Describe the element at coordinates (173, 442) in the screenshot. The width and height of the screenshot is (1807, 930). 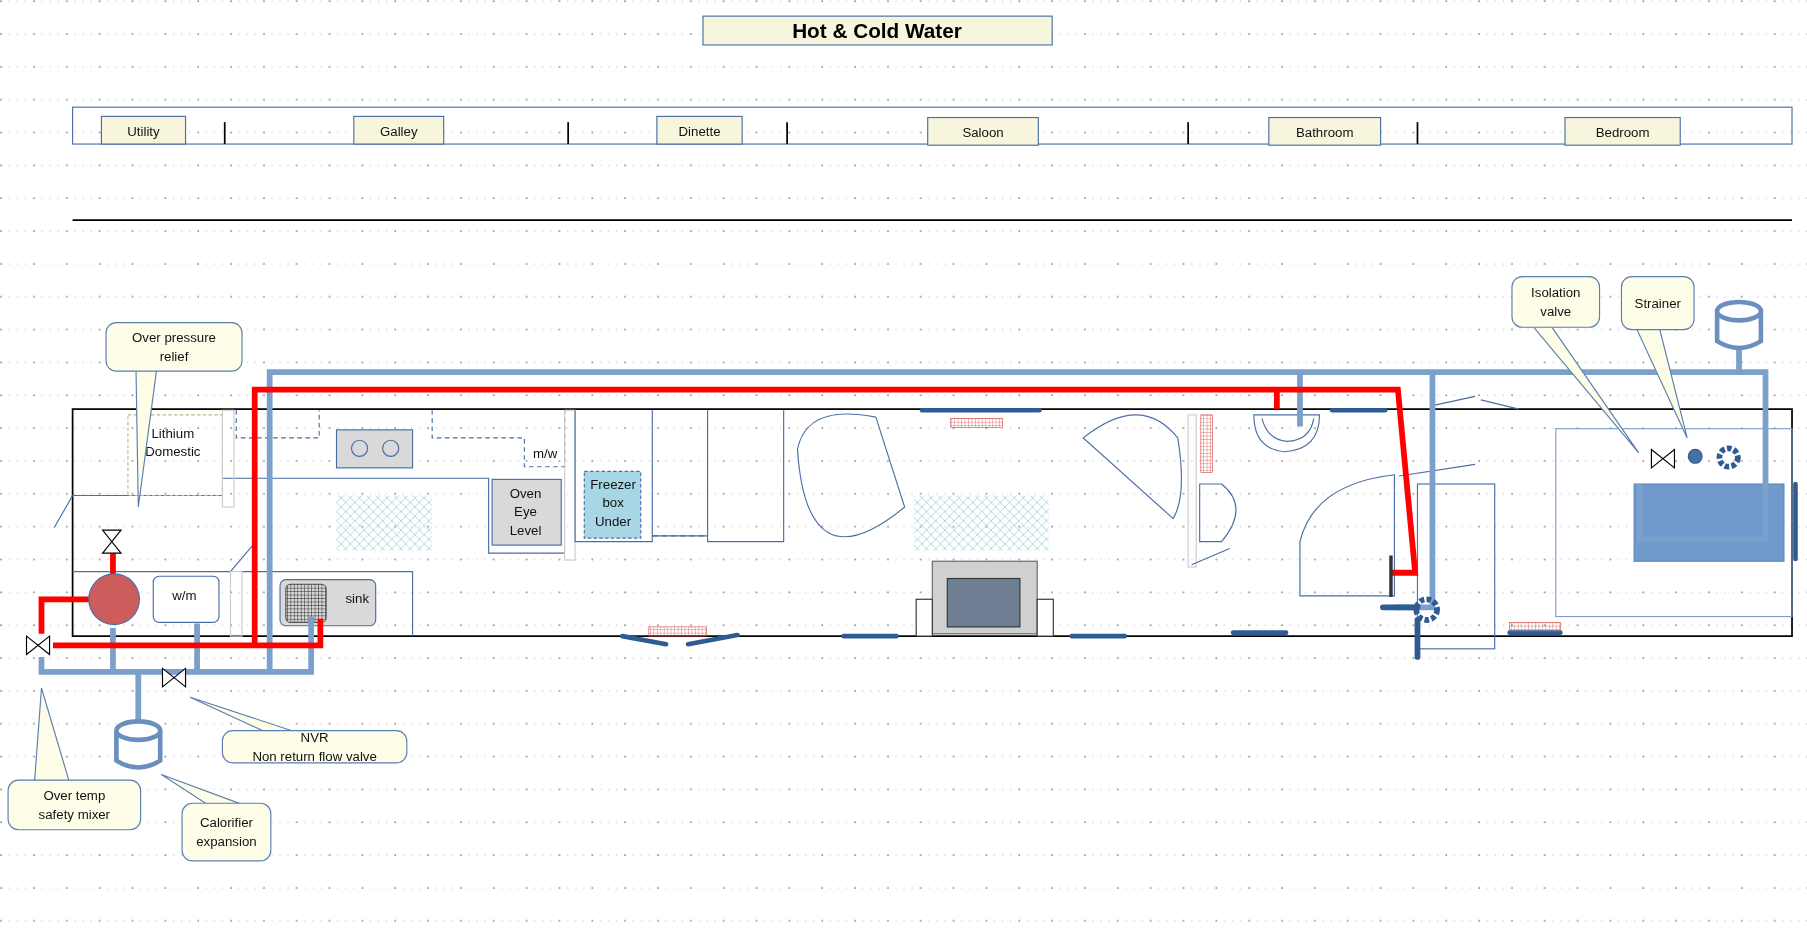
I see `fixture-label: Lithium Domestic` at that location.